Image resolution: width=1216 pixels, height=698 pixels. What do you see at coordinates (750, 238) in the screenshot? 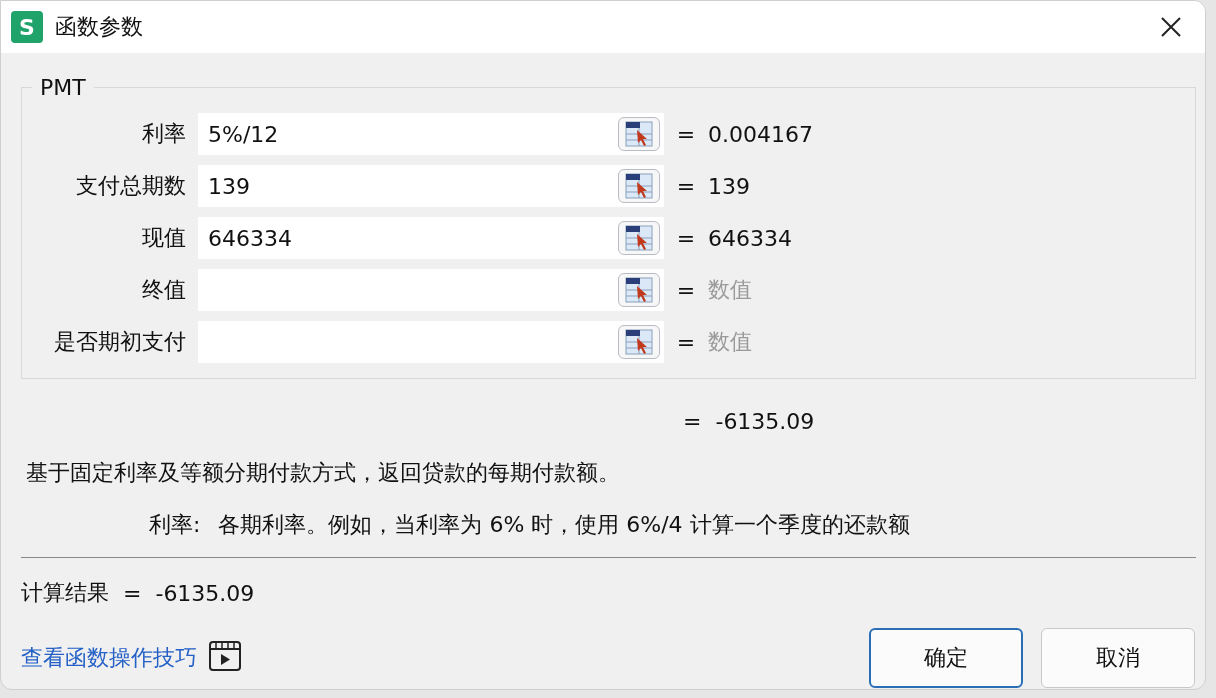
I see `argument-result: 646334` at bounding box center [750, 238].